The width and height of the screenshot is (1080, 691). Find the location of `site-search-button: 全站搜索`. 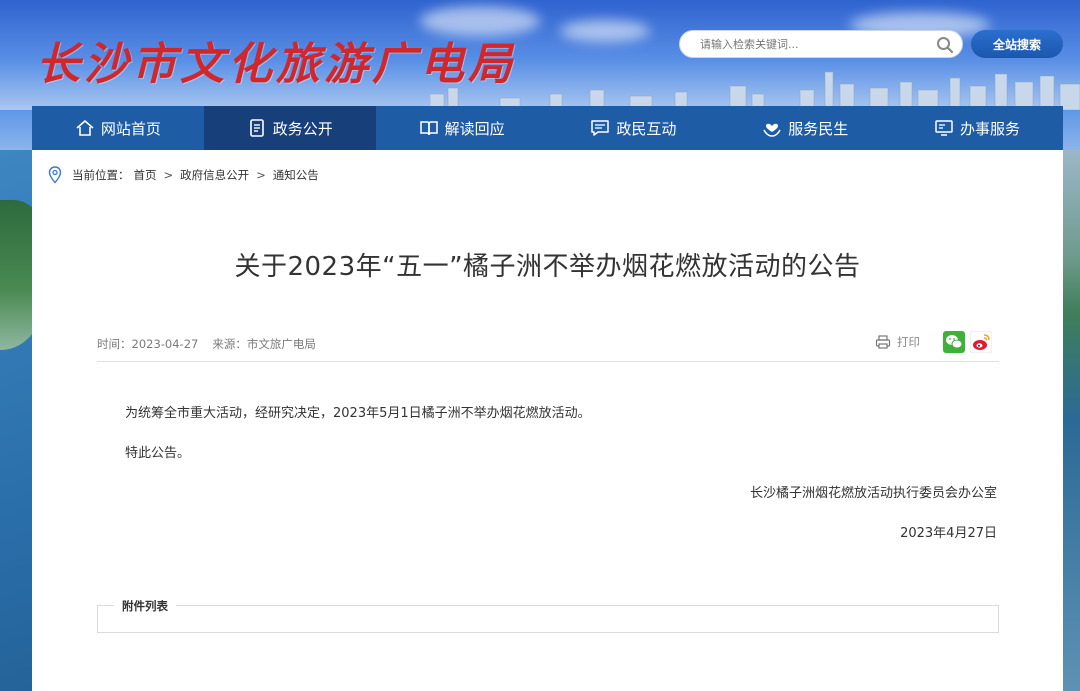

site-search-button: 全站搜索 is located at coordinates (1017, 44).